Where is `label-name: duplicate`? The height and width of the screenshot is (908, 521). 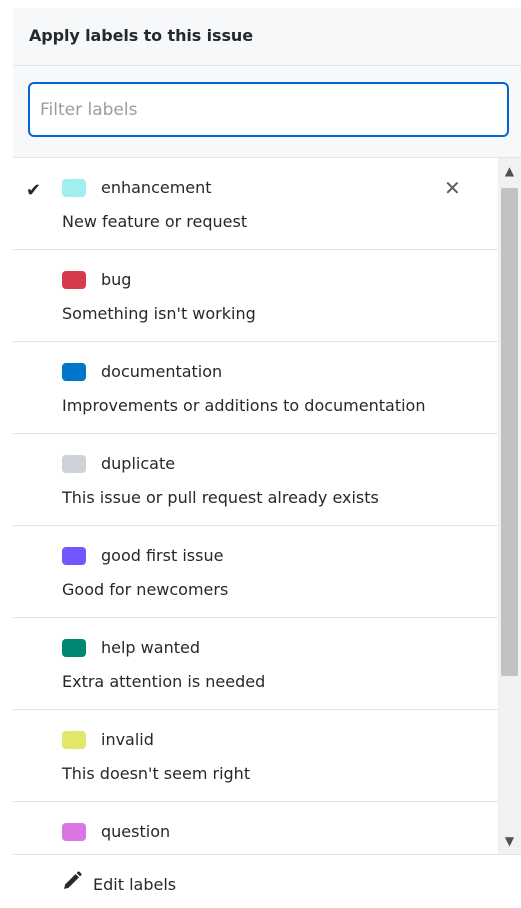
label-name: duplicate is located at coordinates (138, 463).